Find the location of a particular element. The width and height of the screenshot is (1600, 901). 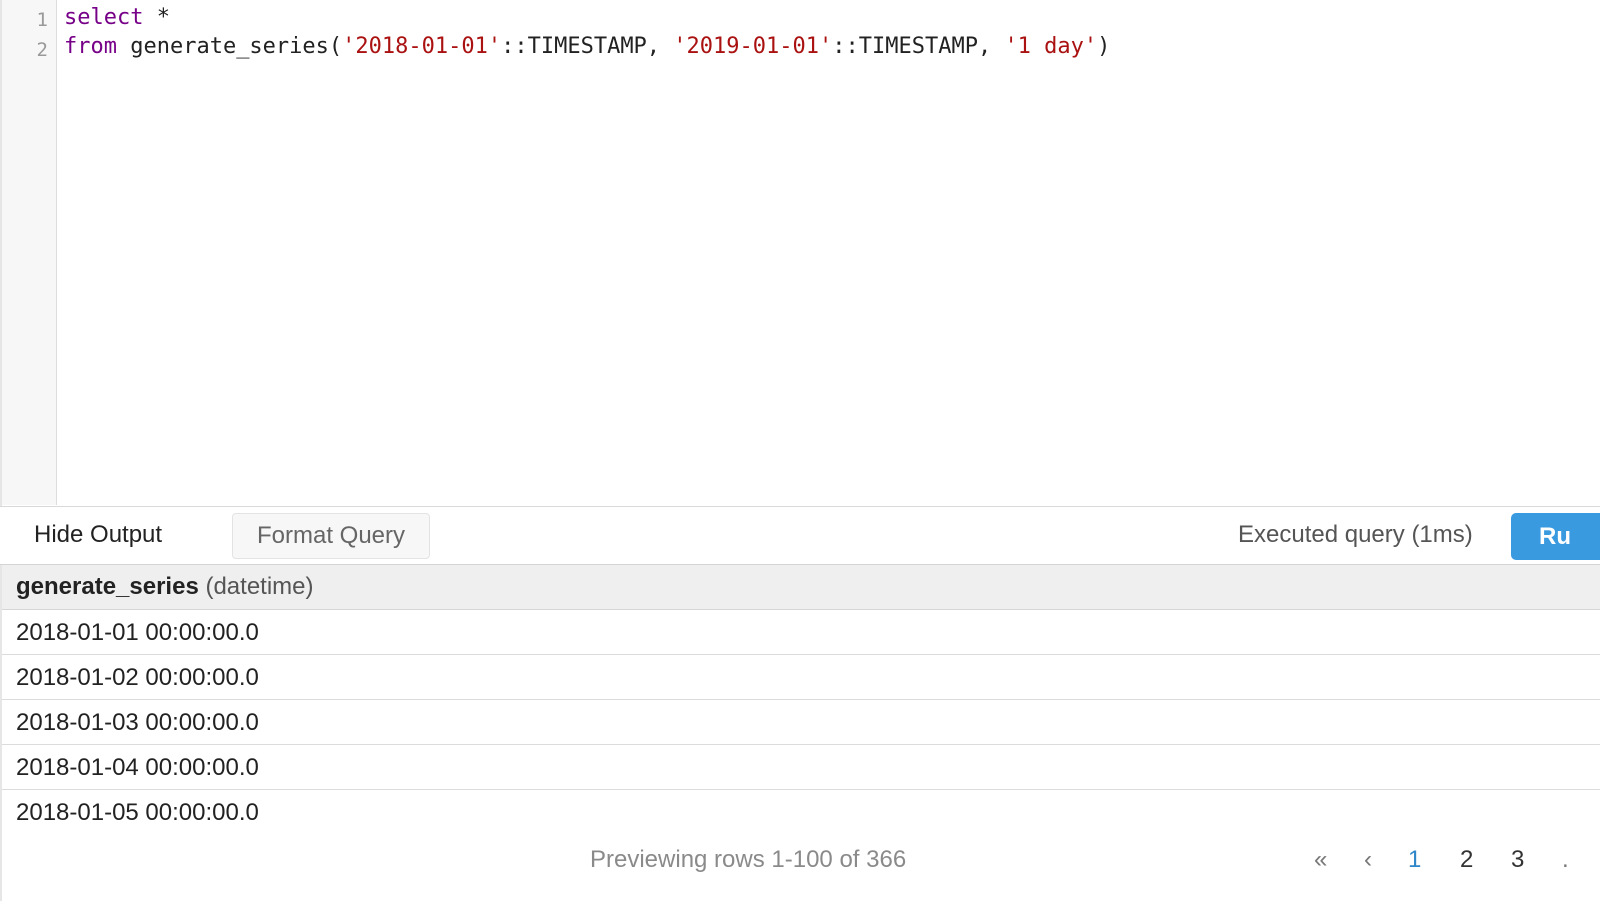

column-type: (datetime) is located at coordinates (259, 586).